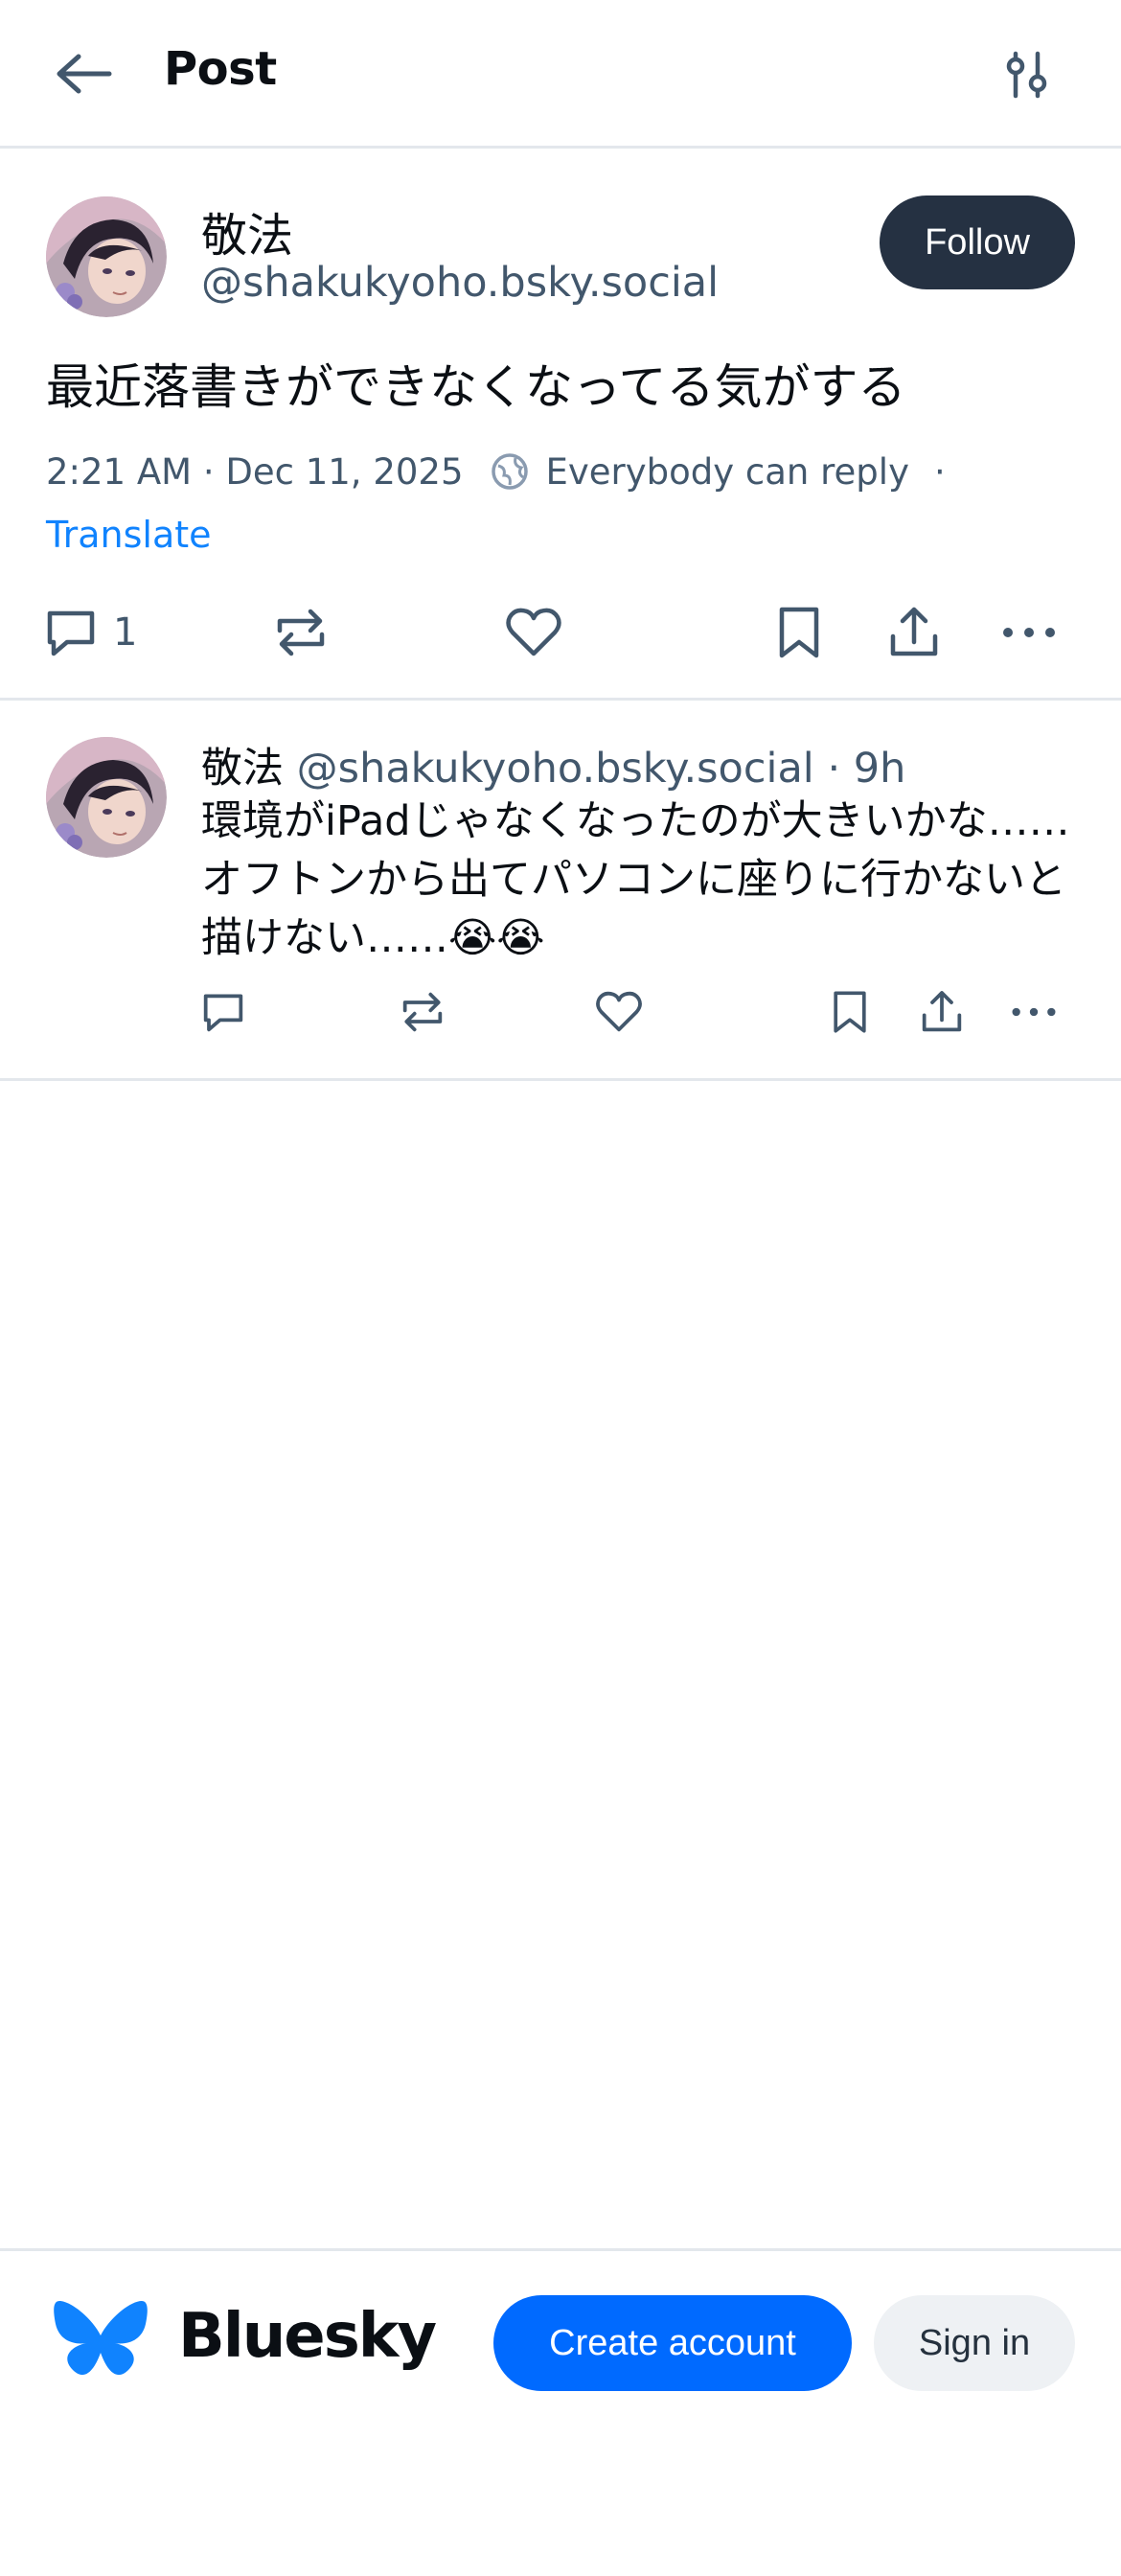 This screenshot has width=1121, height=2576. Describe the element at coordinates (974, 2343) in the screenshot. I see `sign-in-button: Sign in` at that location.